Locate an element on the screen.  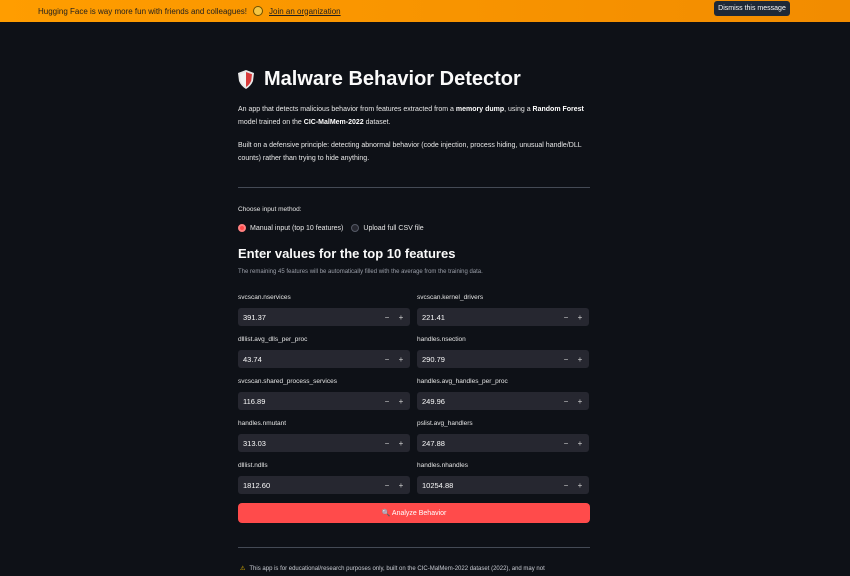
number-input: 290.79− + is located at coordinates (503, 359).